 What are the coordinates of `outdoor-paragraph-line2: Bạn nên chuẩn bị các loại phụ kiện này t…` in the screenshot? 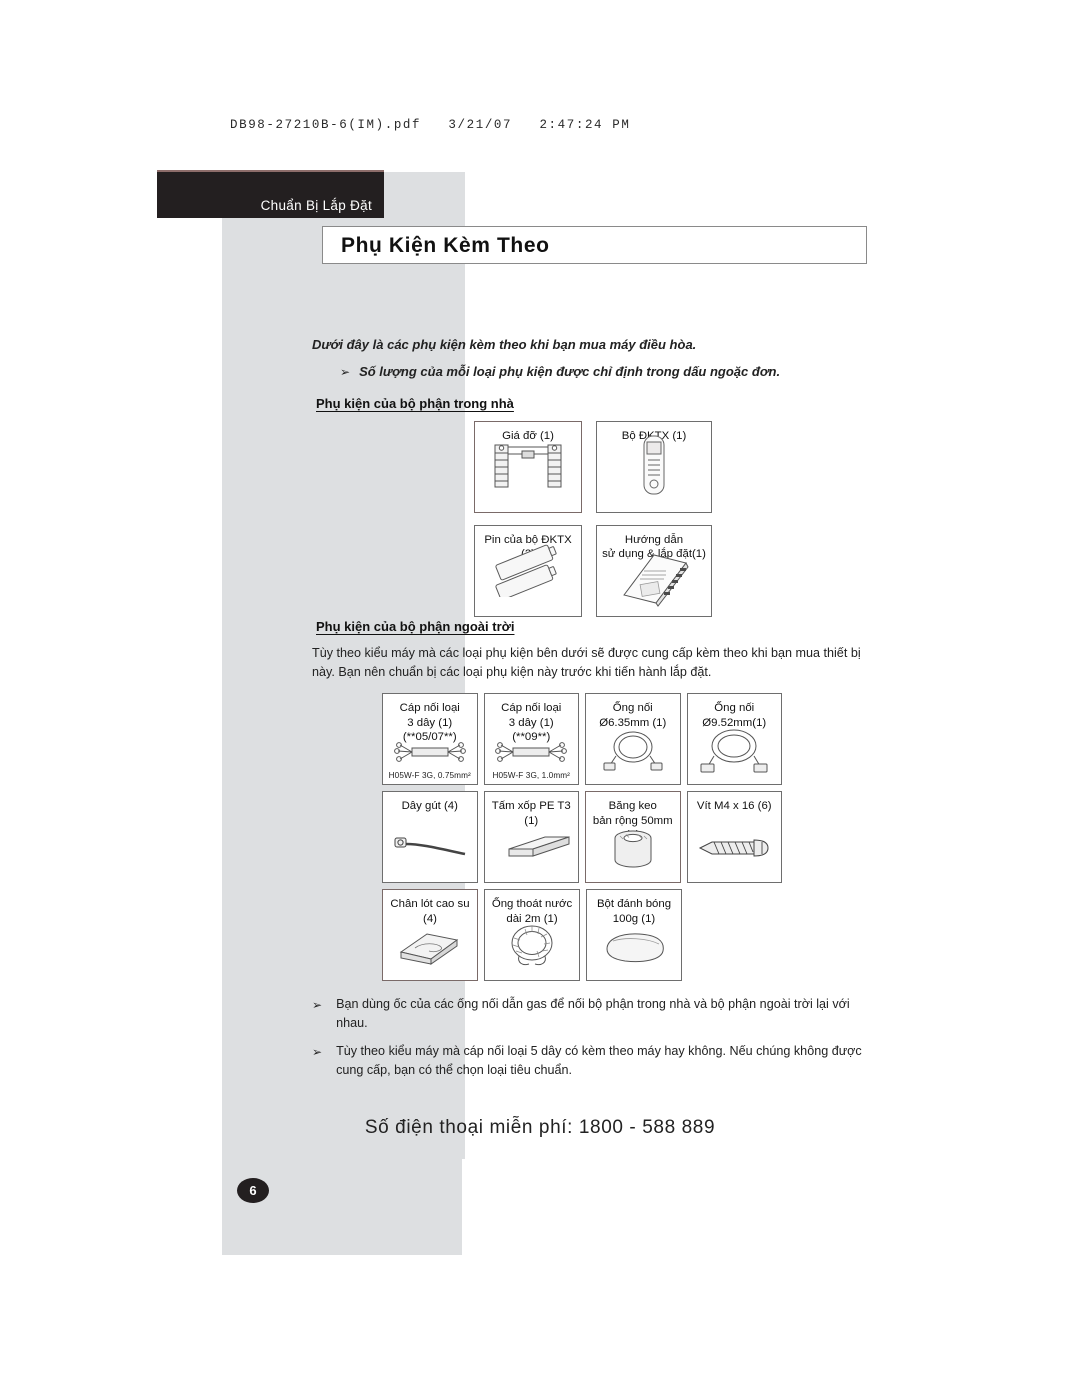 It's located at (525, 671).